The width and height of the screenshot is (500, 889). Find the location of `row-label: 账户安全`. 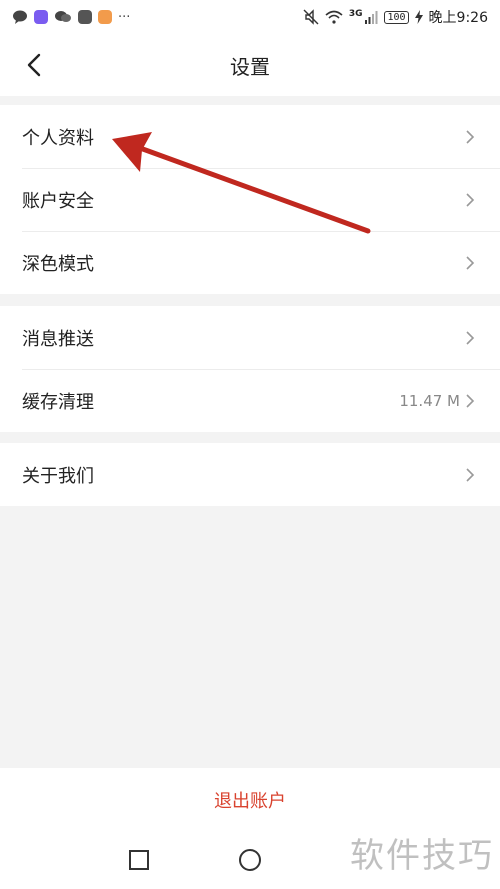

row-label: 账户安全 is located at coordinates (58, 201).